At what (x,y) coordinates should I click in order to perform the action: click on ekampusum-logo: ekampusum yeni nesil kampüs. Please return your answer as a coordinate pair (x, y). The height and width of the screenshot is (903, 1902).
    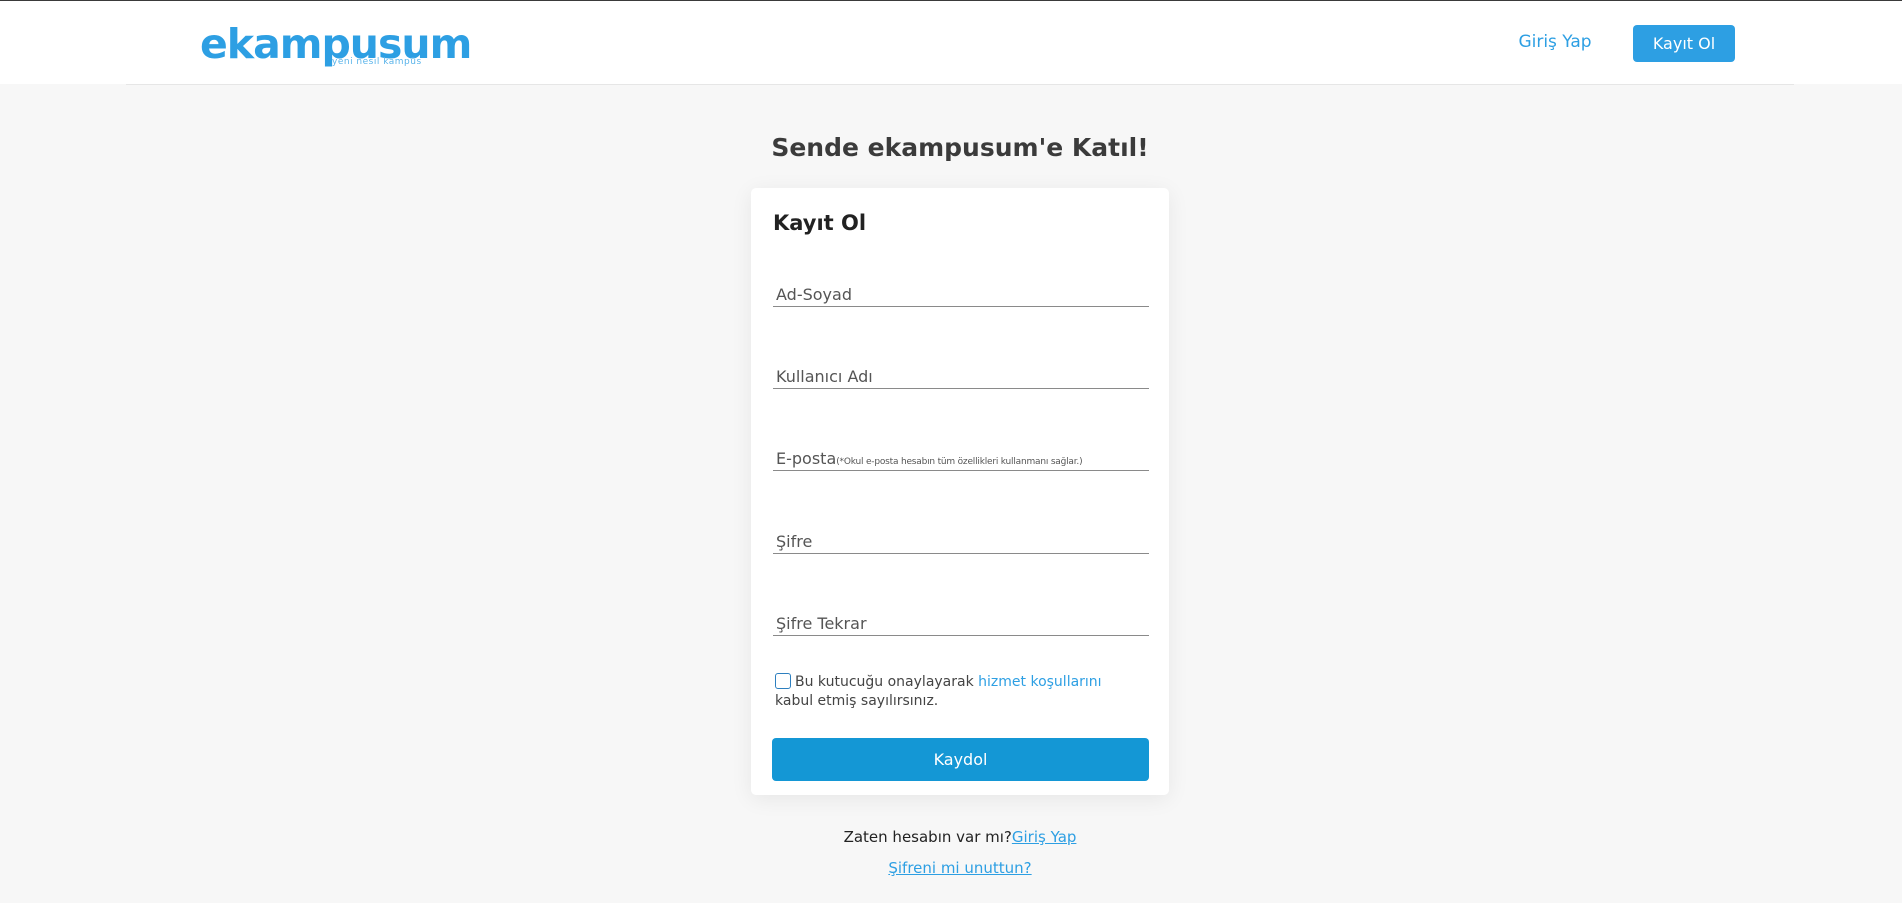
    Looking at the image, I should click on (336, 46).